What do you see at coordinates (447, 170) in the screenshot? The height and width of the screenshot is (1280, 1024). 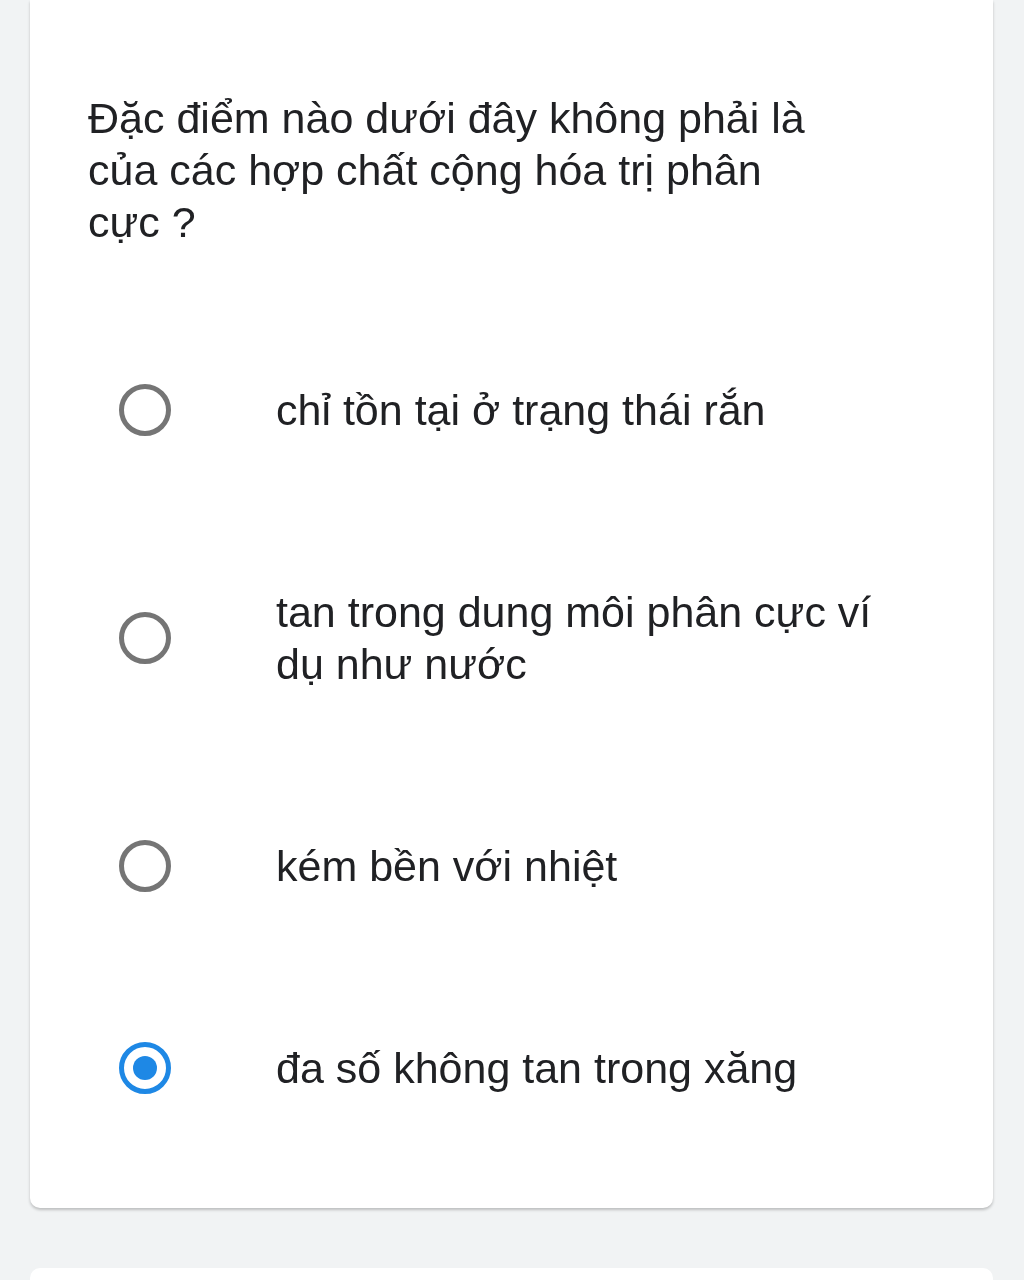 I see `question-text: Đặc điểm nào dưới đây không phải là của các hợp chất cộng hóa trị phân cực ?` at bounding box center [447, 170].